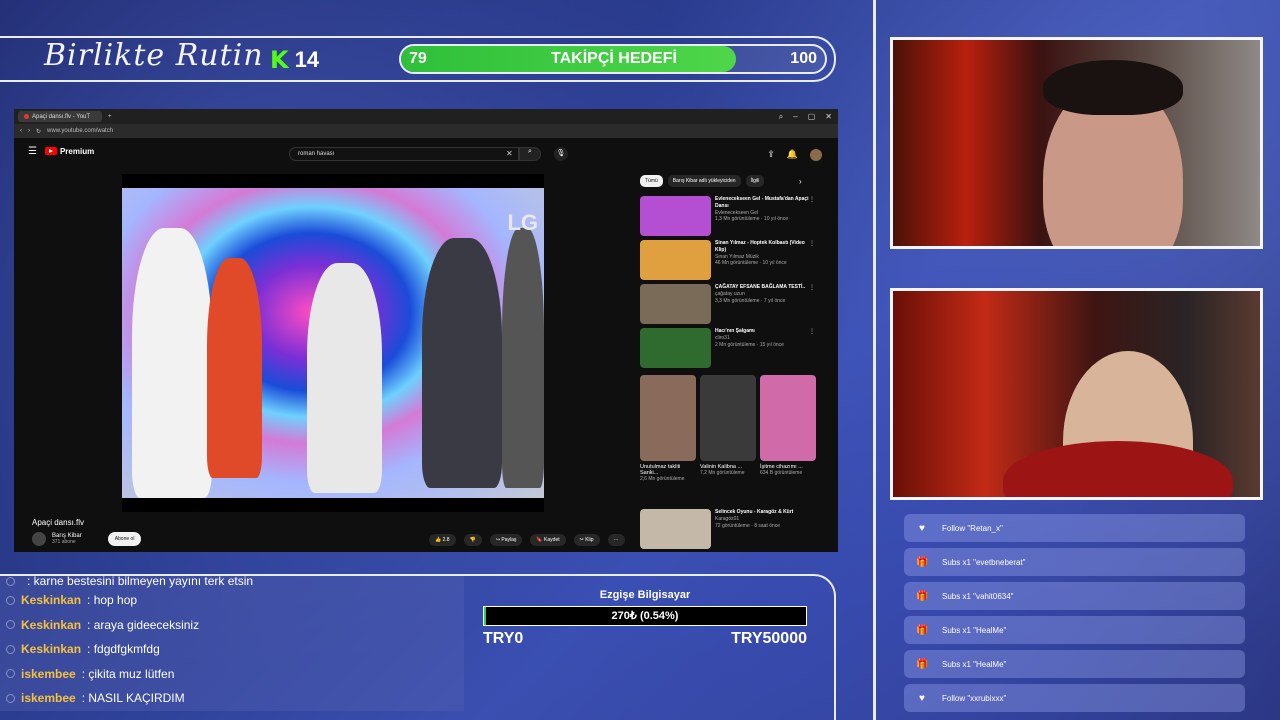 The height and width of the screenshot is (720, 1280). I want to click on event-item: ♥ Follow "Retan_x", so click(1074, 528).